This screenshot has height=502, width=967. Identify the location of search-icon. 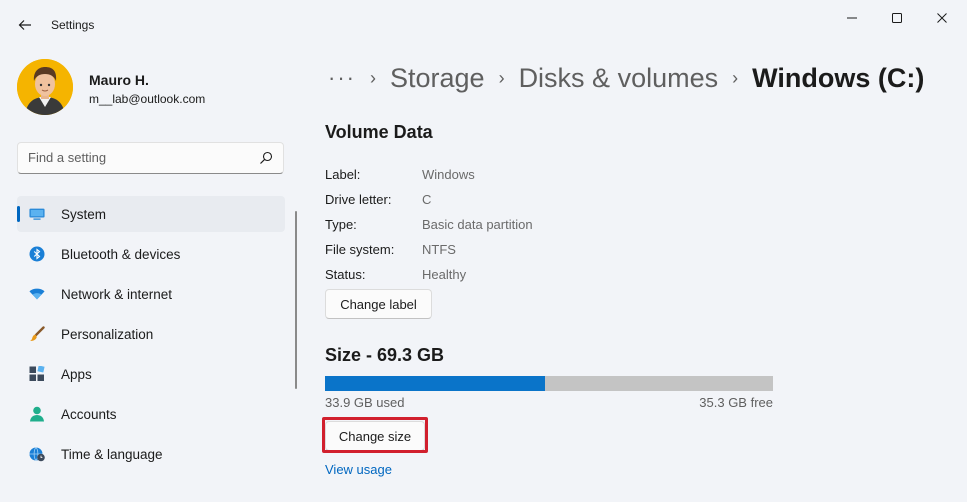
(266, 158).